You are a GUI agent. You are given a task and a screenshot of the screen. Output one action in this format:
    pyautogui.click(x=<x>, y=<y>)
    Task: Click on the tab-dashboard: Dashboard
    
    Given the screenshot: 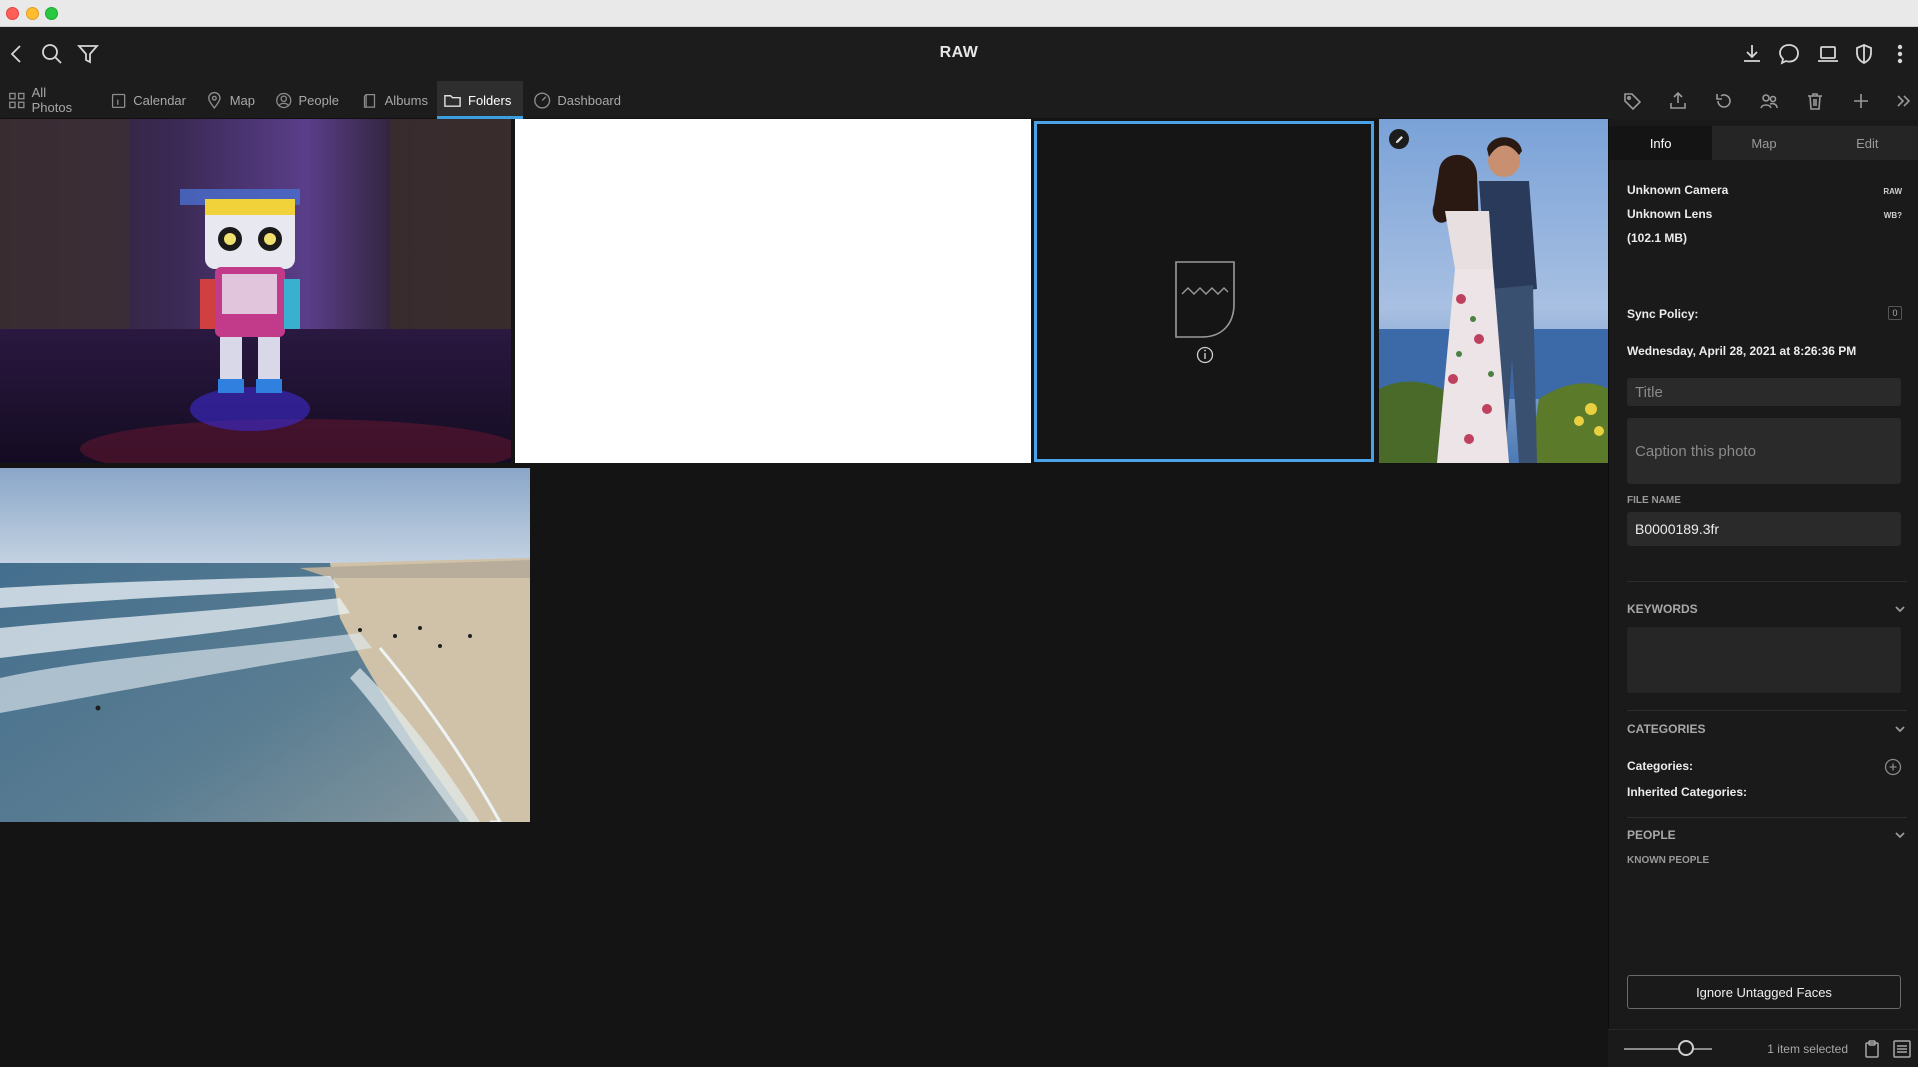 What is the action you would take?
    pyautogui.click(x=577, y=100)
    